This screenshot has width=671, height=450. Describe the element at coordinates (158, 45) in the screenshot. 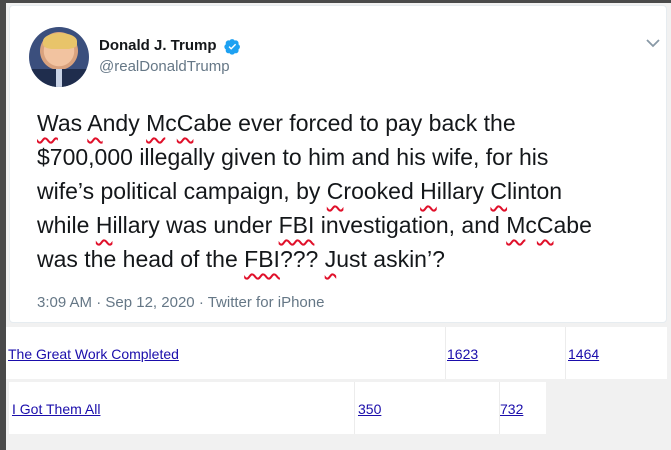

I see `author-name: Donald J. Trump` at that location.